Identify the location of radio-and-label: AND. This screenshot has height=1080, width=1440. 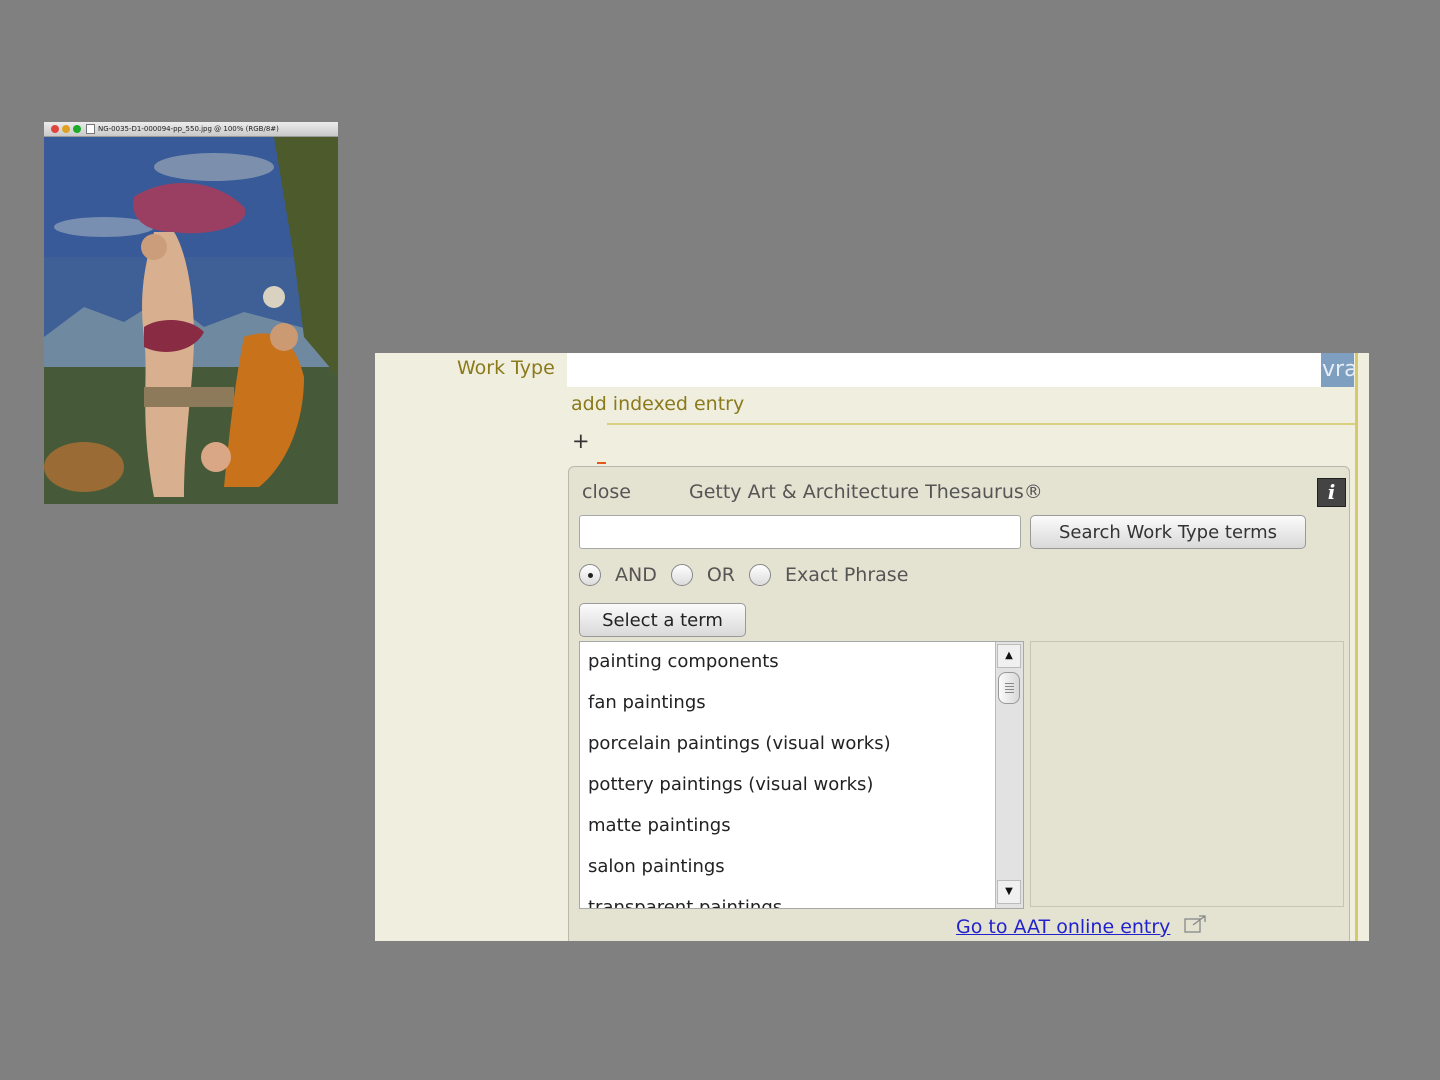
(636, 575).